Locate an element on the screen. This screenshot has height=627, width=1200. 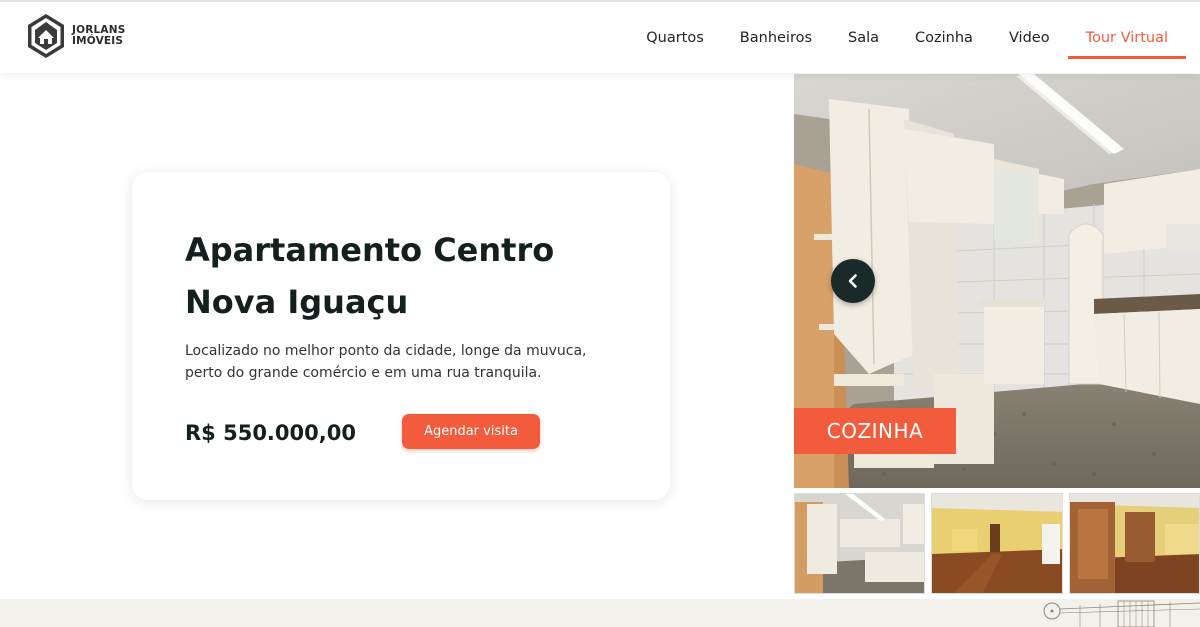
nav-item-cozinha: Cozinha is located at coordinates (944, 37).